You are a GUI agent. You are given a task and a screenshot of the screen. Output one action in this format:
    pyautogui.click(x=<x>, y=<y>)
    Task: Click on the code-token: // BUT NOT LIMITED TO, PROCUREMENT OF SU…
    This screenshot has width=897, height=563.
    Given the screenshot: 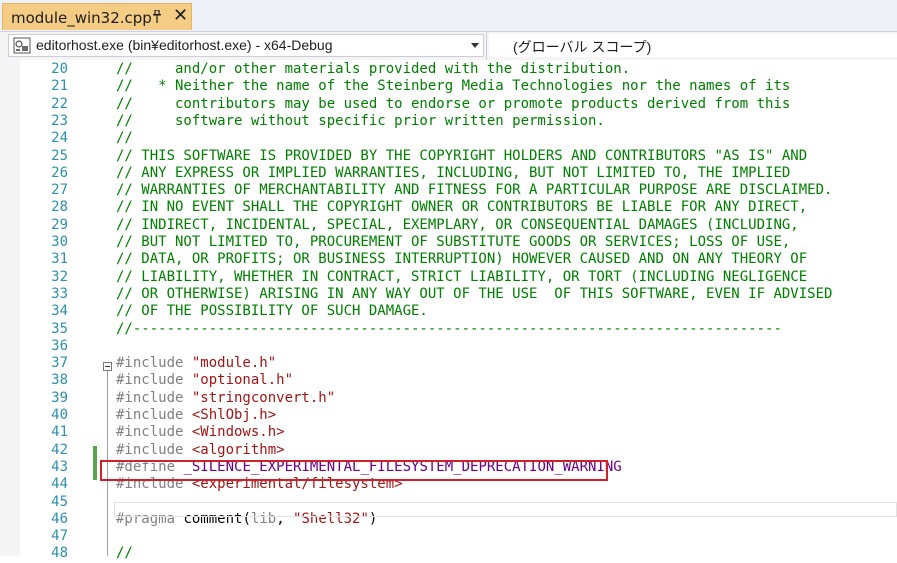 What is the action you would take?
    pyautogui.click(x=453, y=242)
    